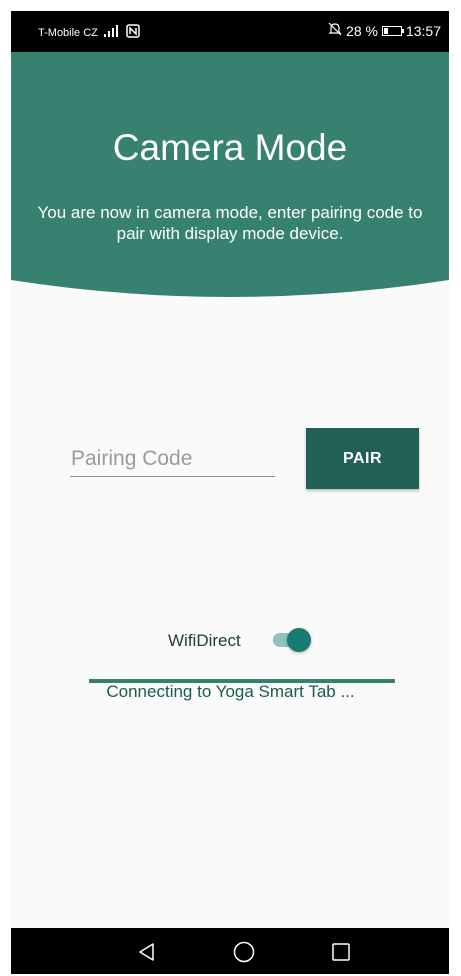  Describe the element at coordinates (147, 952) in the screenshot. I see `back-icon` at that location.